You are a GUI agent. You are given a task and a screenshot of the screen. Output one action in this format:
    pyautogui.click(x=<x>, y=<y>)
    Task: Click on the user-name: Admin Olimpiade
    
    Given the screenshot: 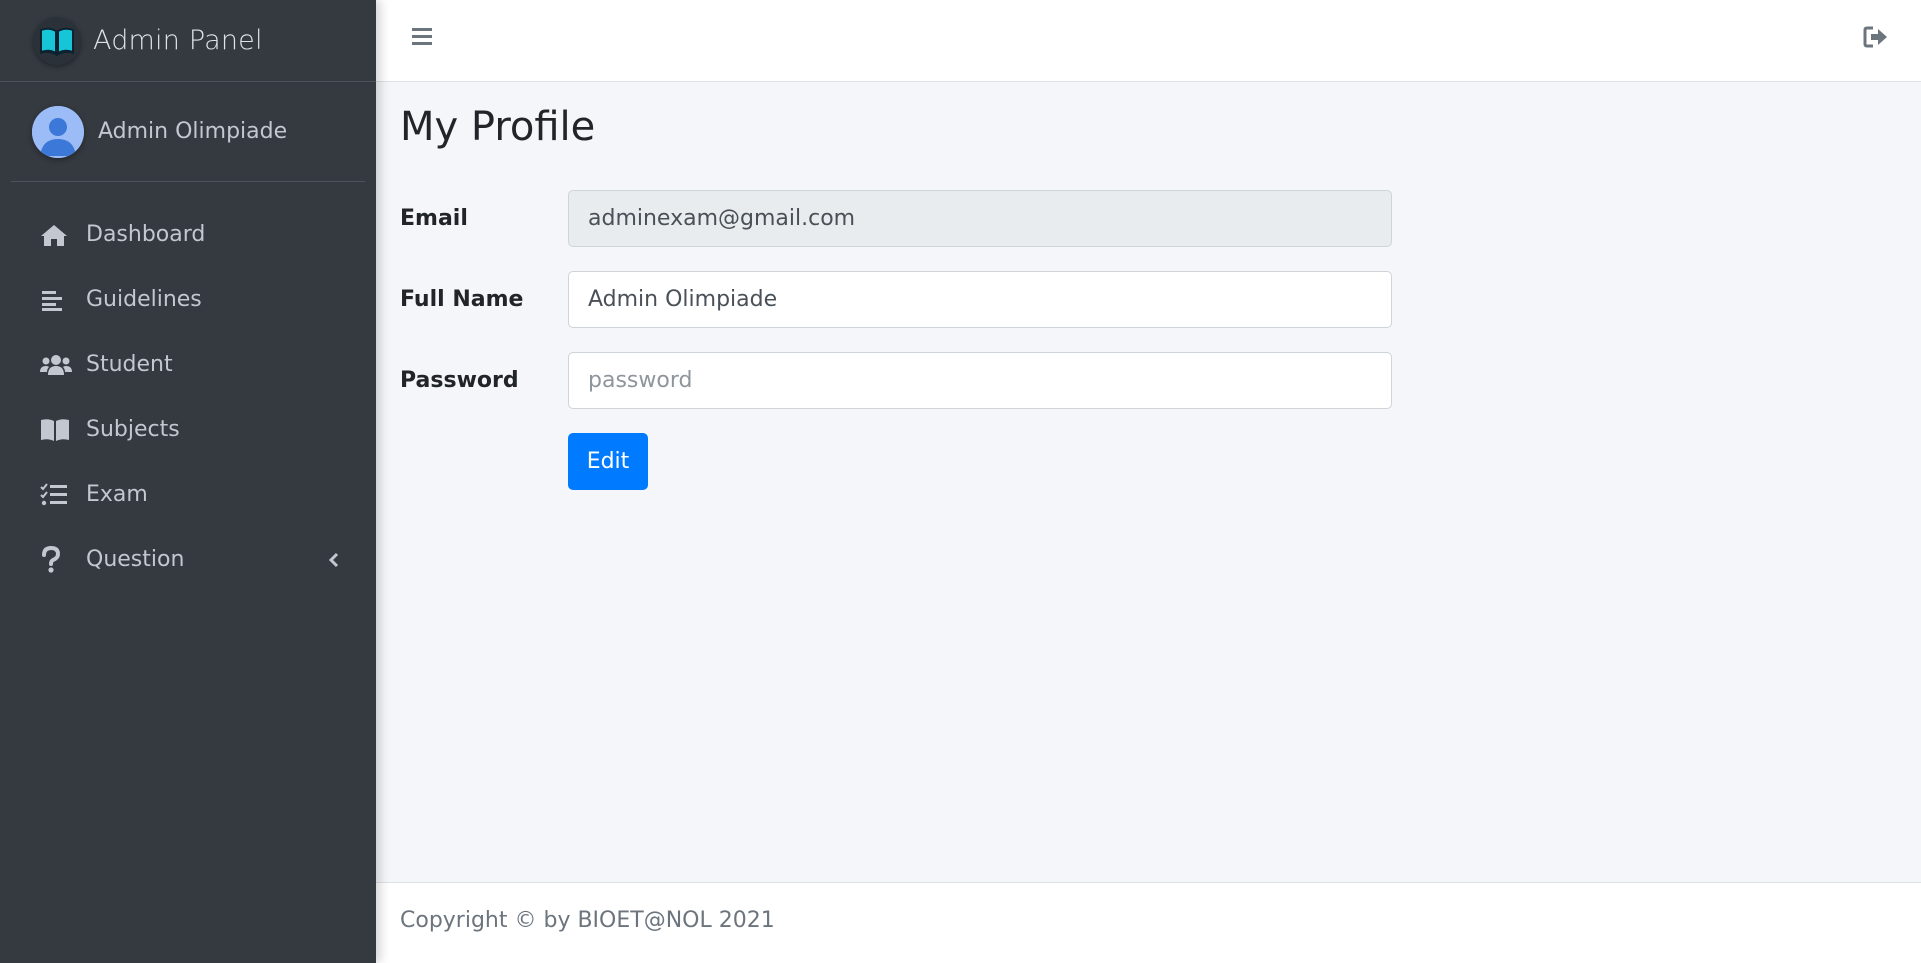 What is the action you would take?
    pyautogui.click(x=193, y=131)
    